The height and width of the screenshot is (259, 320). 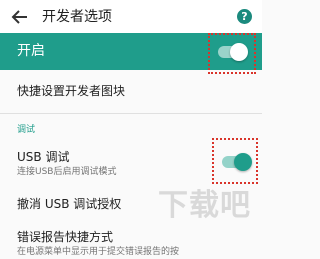 I want to click on toolbar: 开发者选项 ?, so click(x=131, y=16).